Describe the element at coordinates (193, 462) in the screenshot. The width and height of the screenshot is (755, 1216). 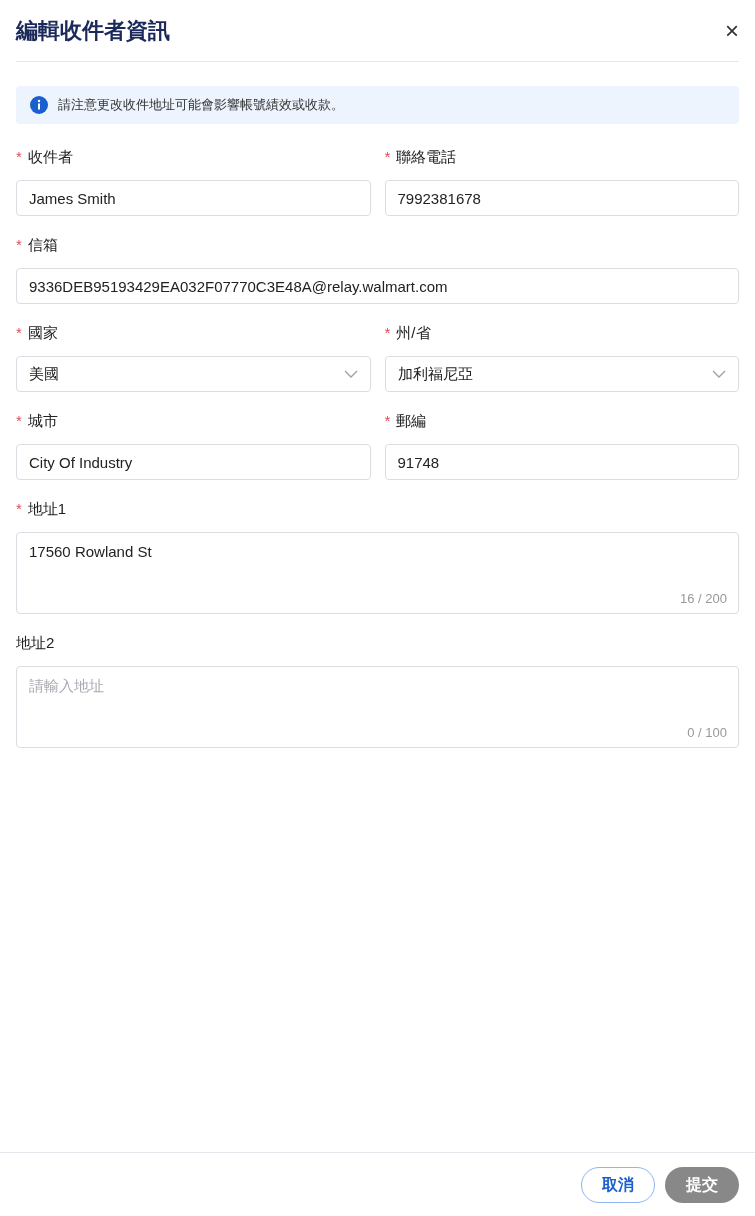
I see `text-field: City Of Industry` at that location.